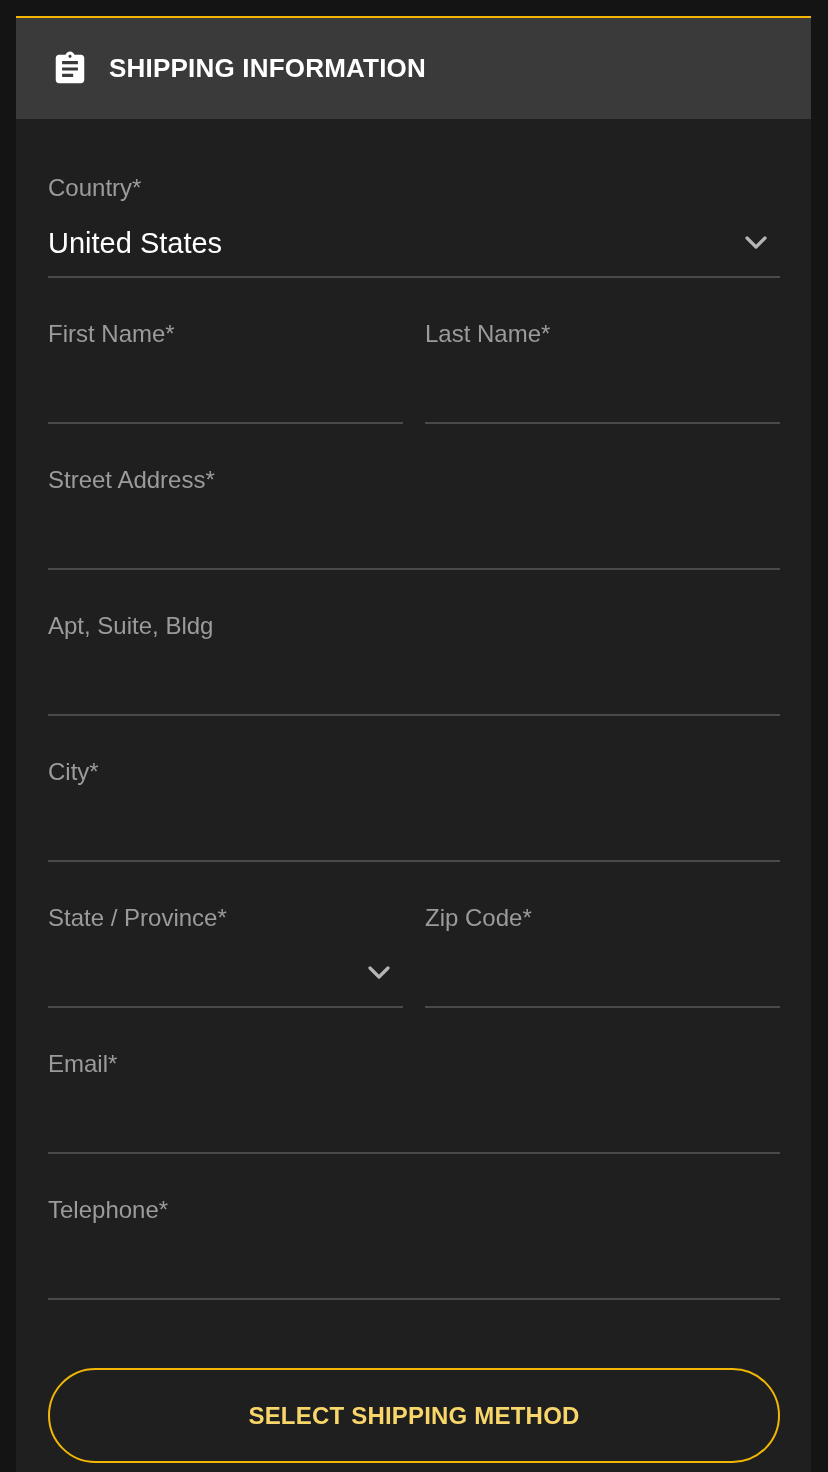 The image size is (828, 1472). Describe the element at coordinates (131, 626) in the screenshot. I see `field-label: Apt, Suite, Bldg` at that location.